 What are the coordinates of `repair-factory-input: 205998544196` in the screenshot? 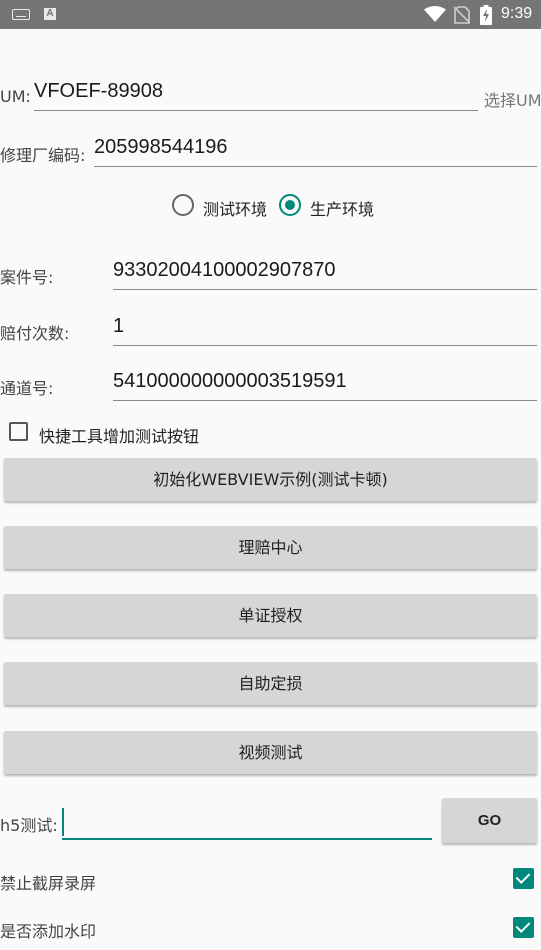 It's located at (315, 151).